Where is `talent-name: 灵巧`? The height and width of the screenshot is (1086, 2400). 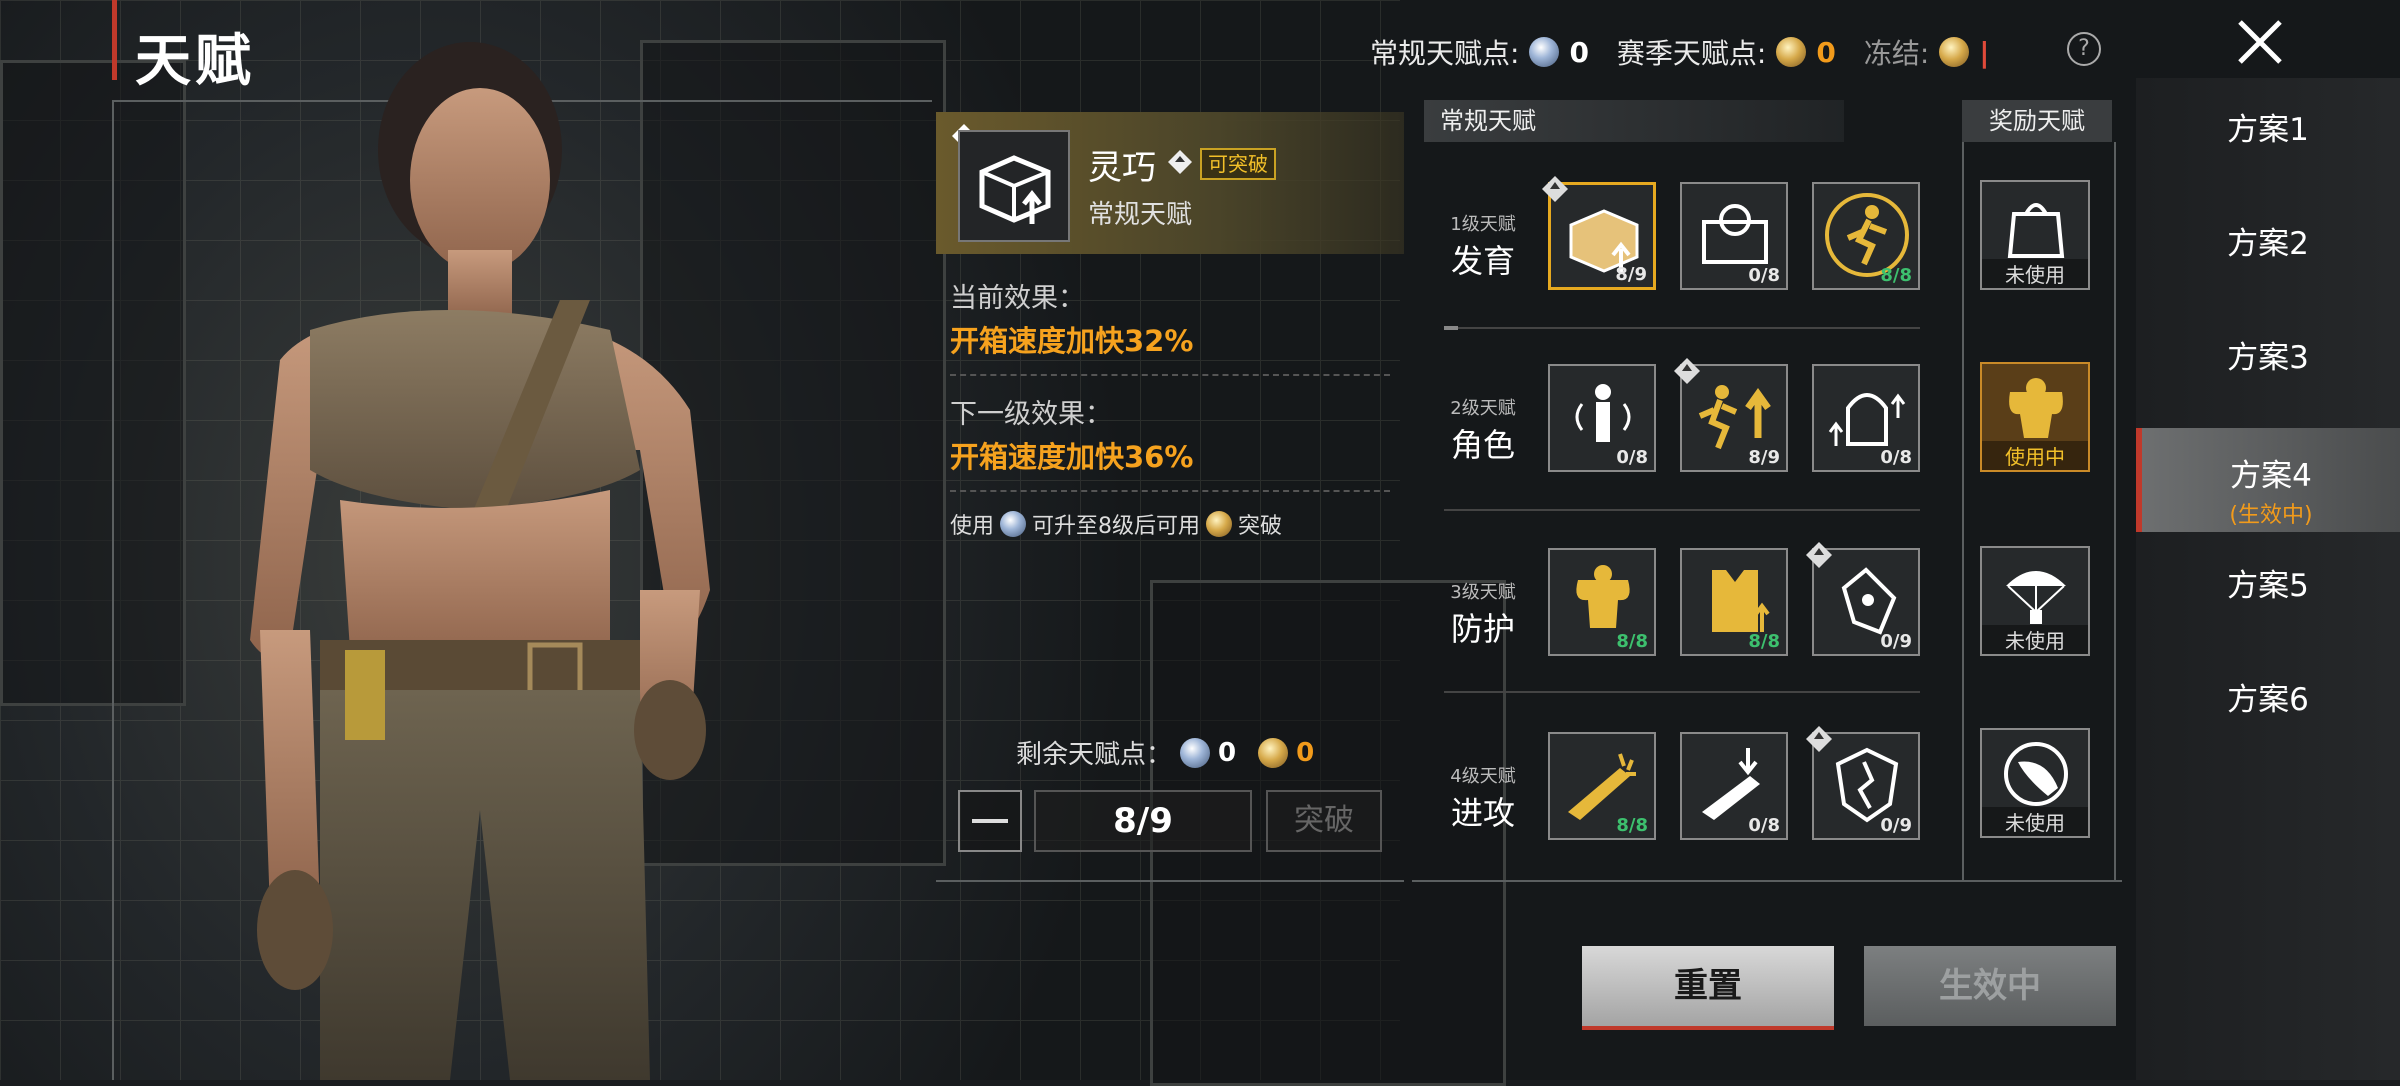 talent-name: 灵巧 is located at coordinates (1122, 168).